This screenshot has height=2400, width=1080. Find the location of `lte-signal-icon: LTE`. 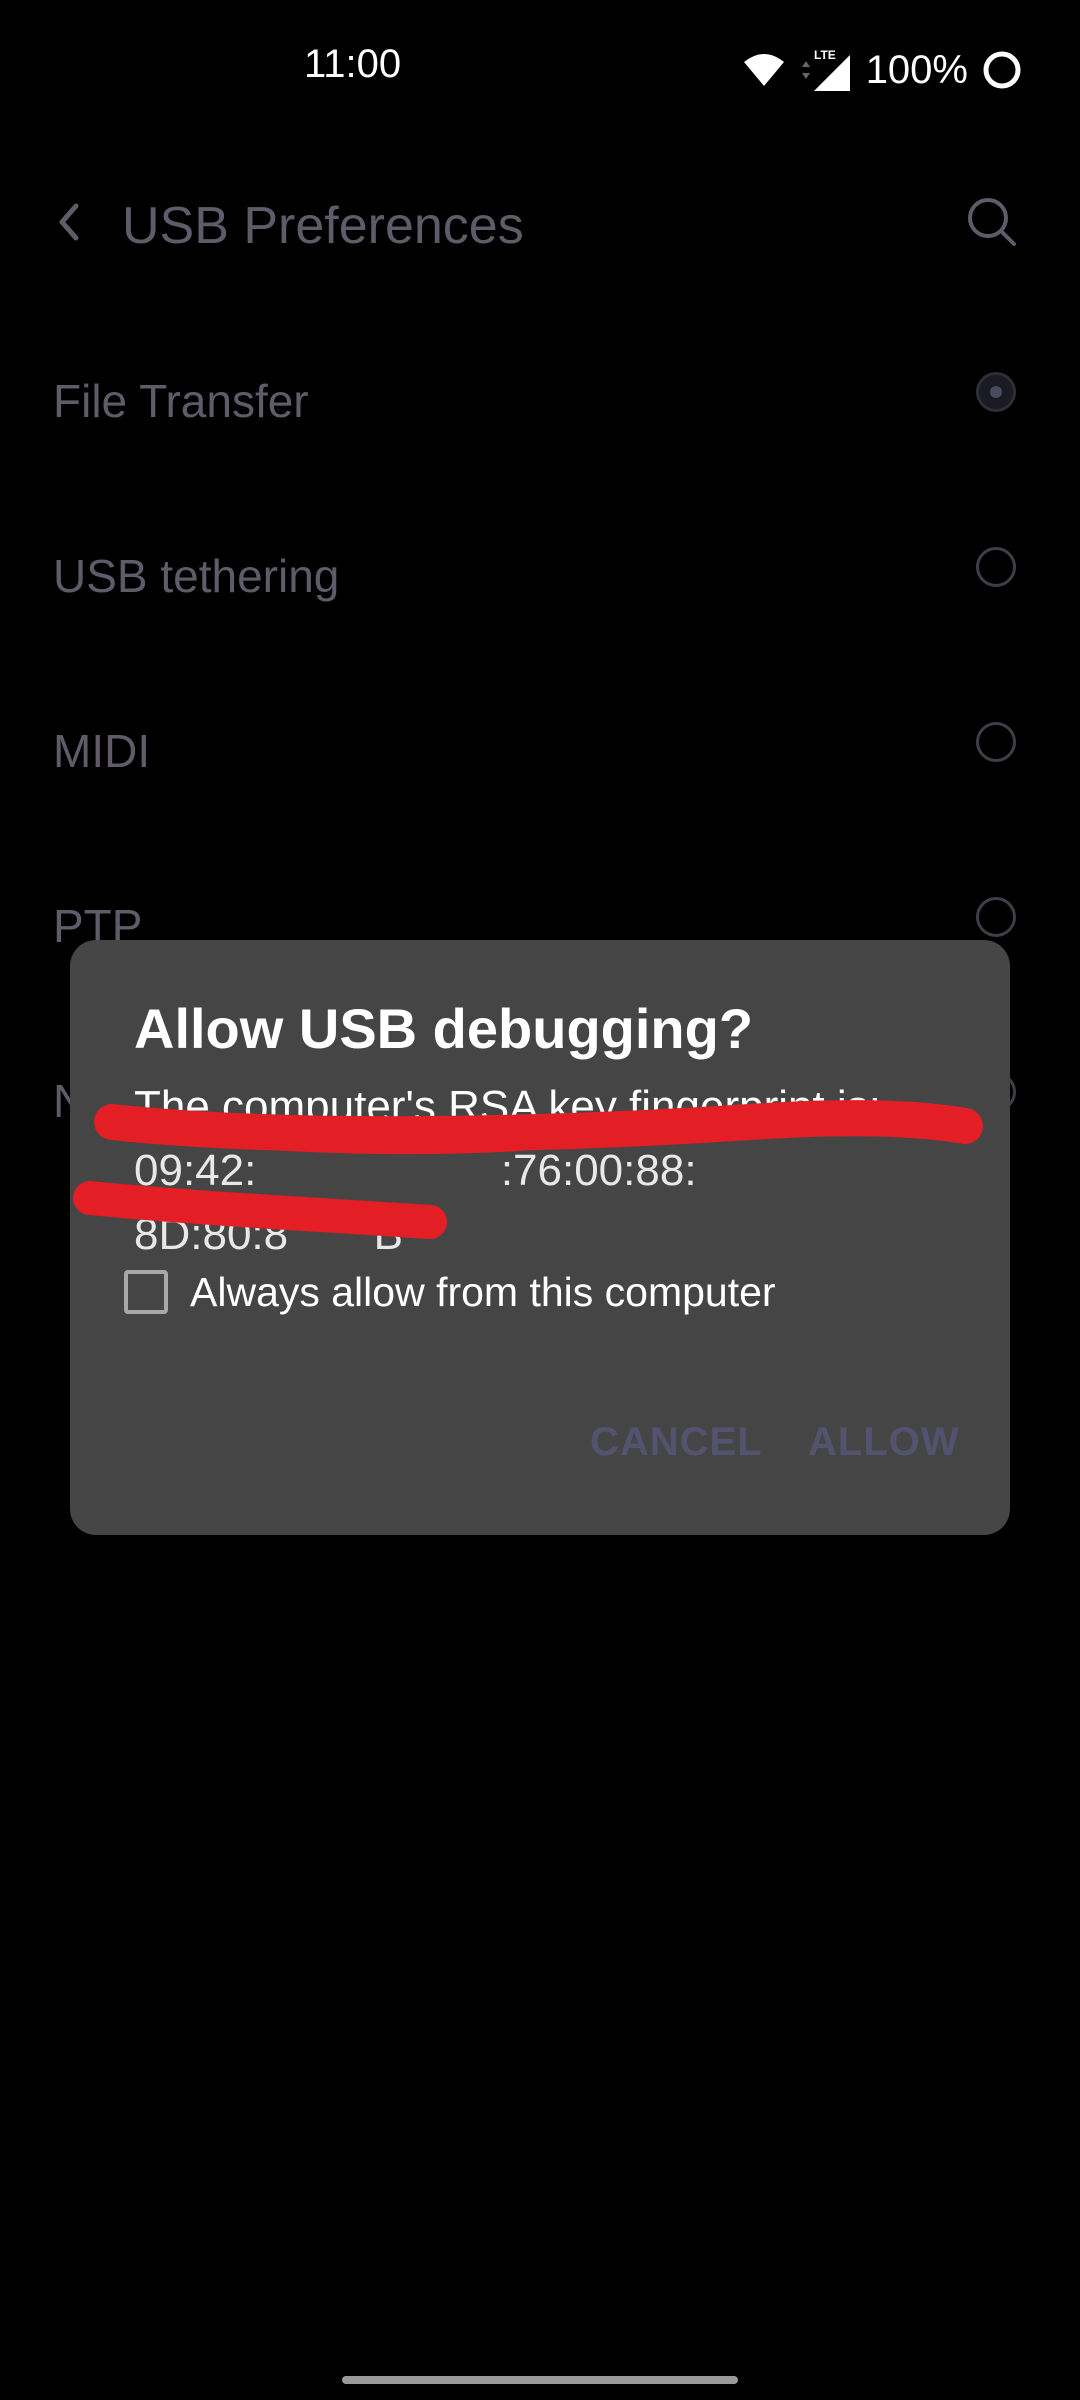

lte-signal-icon: LTE is located at coordinates (826, 70).